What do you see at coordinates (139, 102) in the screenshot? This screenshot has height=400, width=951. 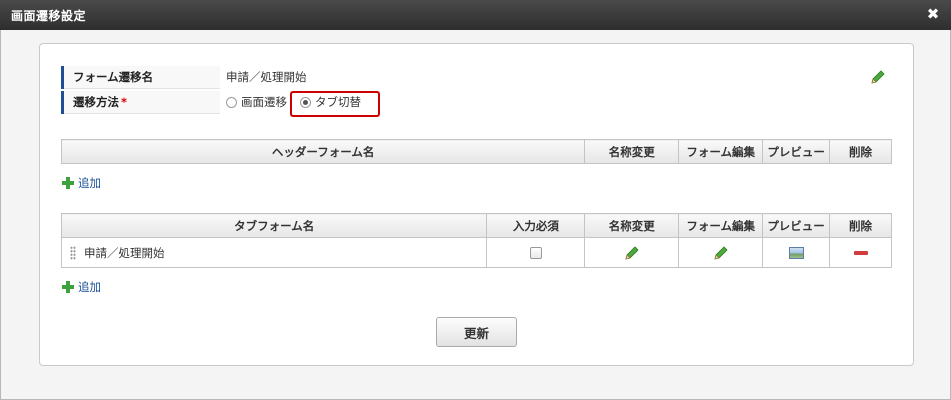 I see `method-label: 遷移方法 *` at bounding box center [139, 102].